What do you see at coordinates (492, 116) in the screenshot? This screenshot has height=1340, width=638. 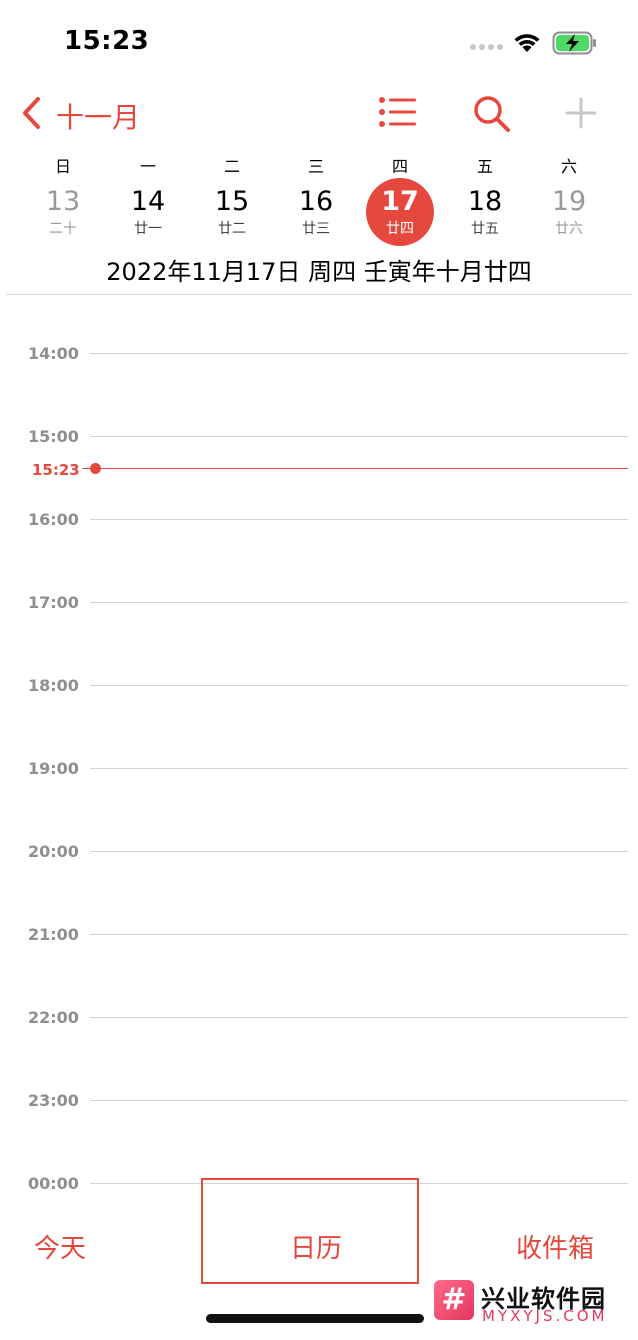 I see `search-icon` at bounding box center [492, 116].